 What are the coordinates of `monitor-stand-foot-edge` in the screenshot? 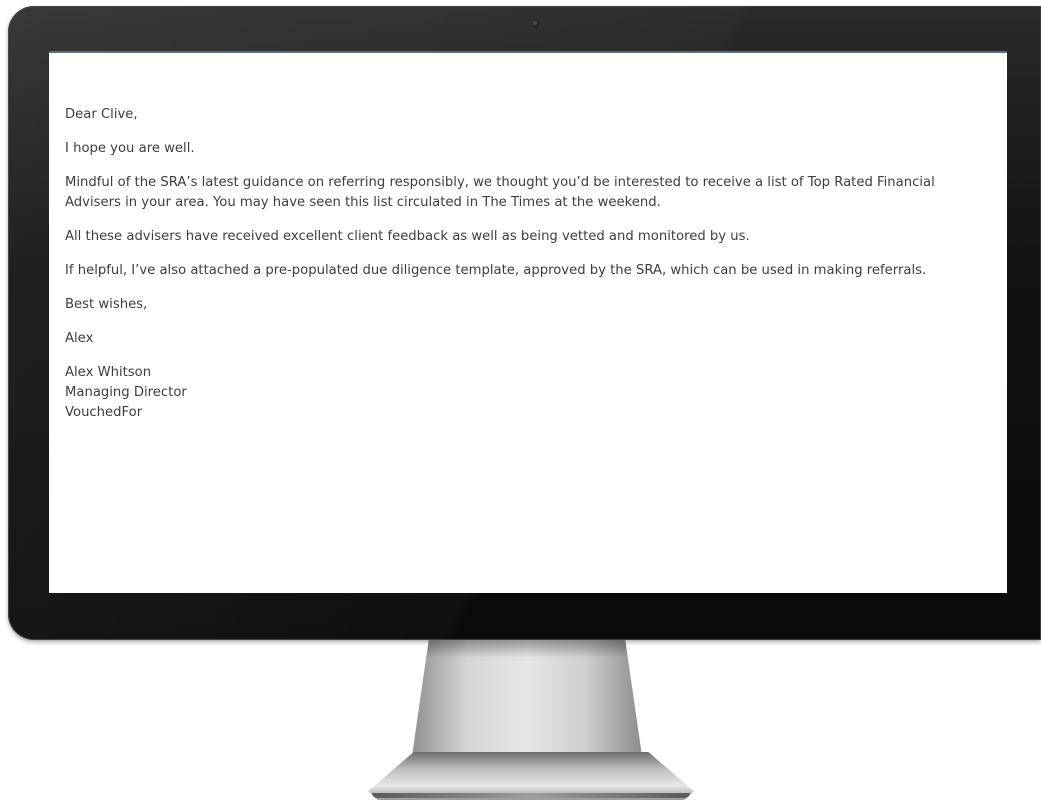 It's located at (531, 795).